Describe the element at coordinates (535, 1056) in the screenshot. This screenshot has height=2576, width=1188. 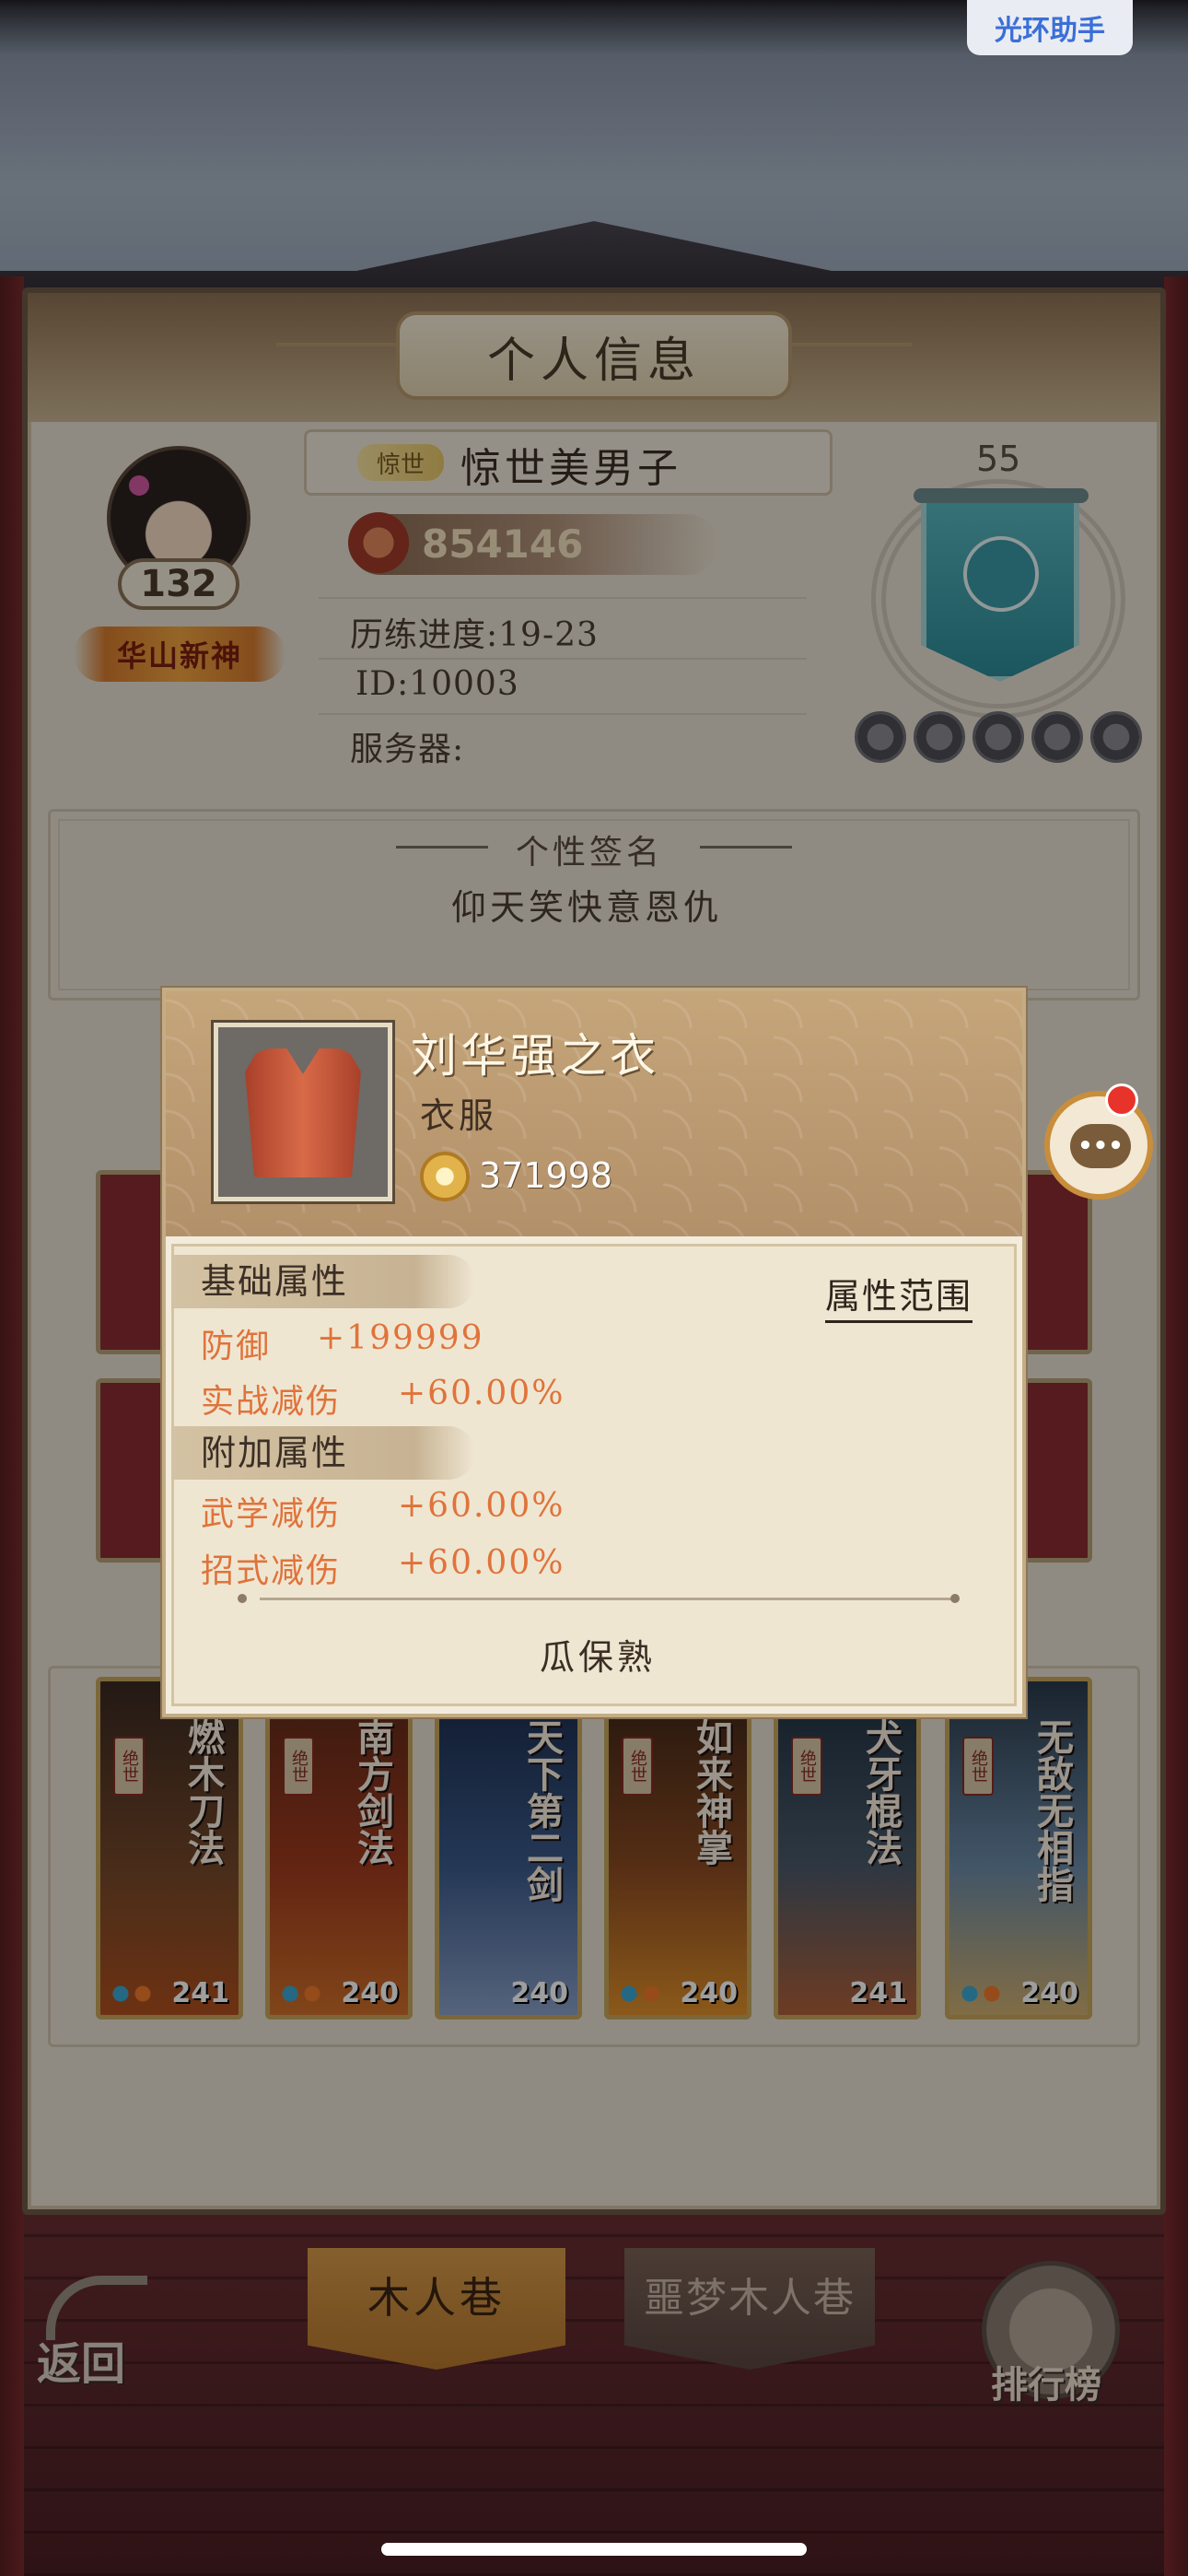
I see `item-name: 刘华强之衣` at that location.